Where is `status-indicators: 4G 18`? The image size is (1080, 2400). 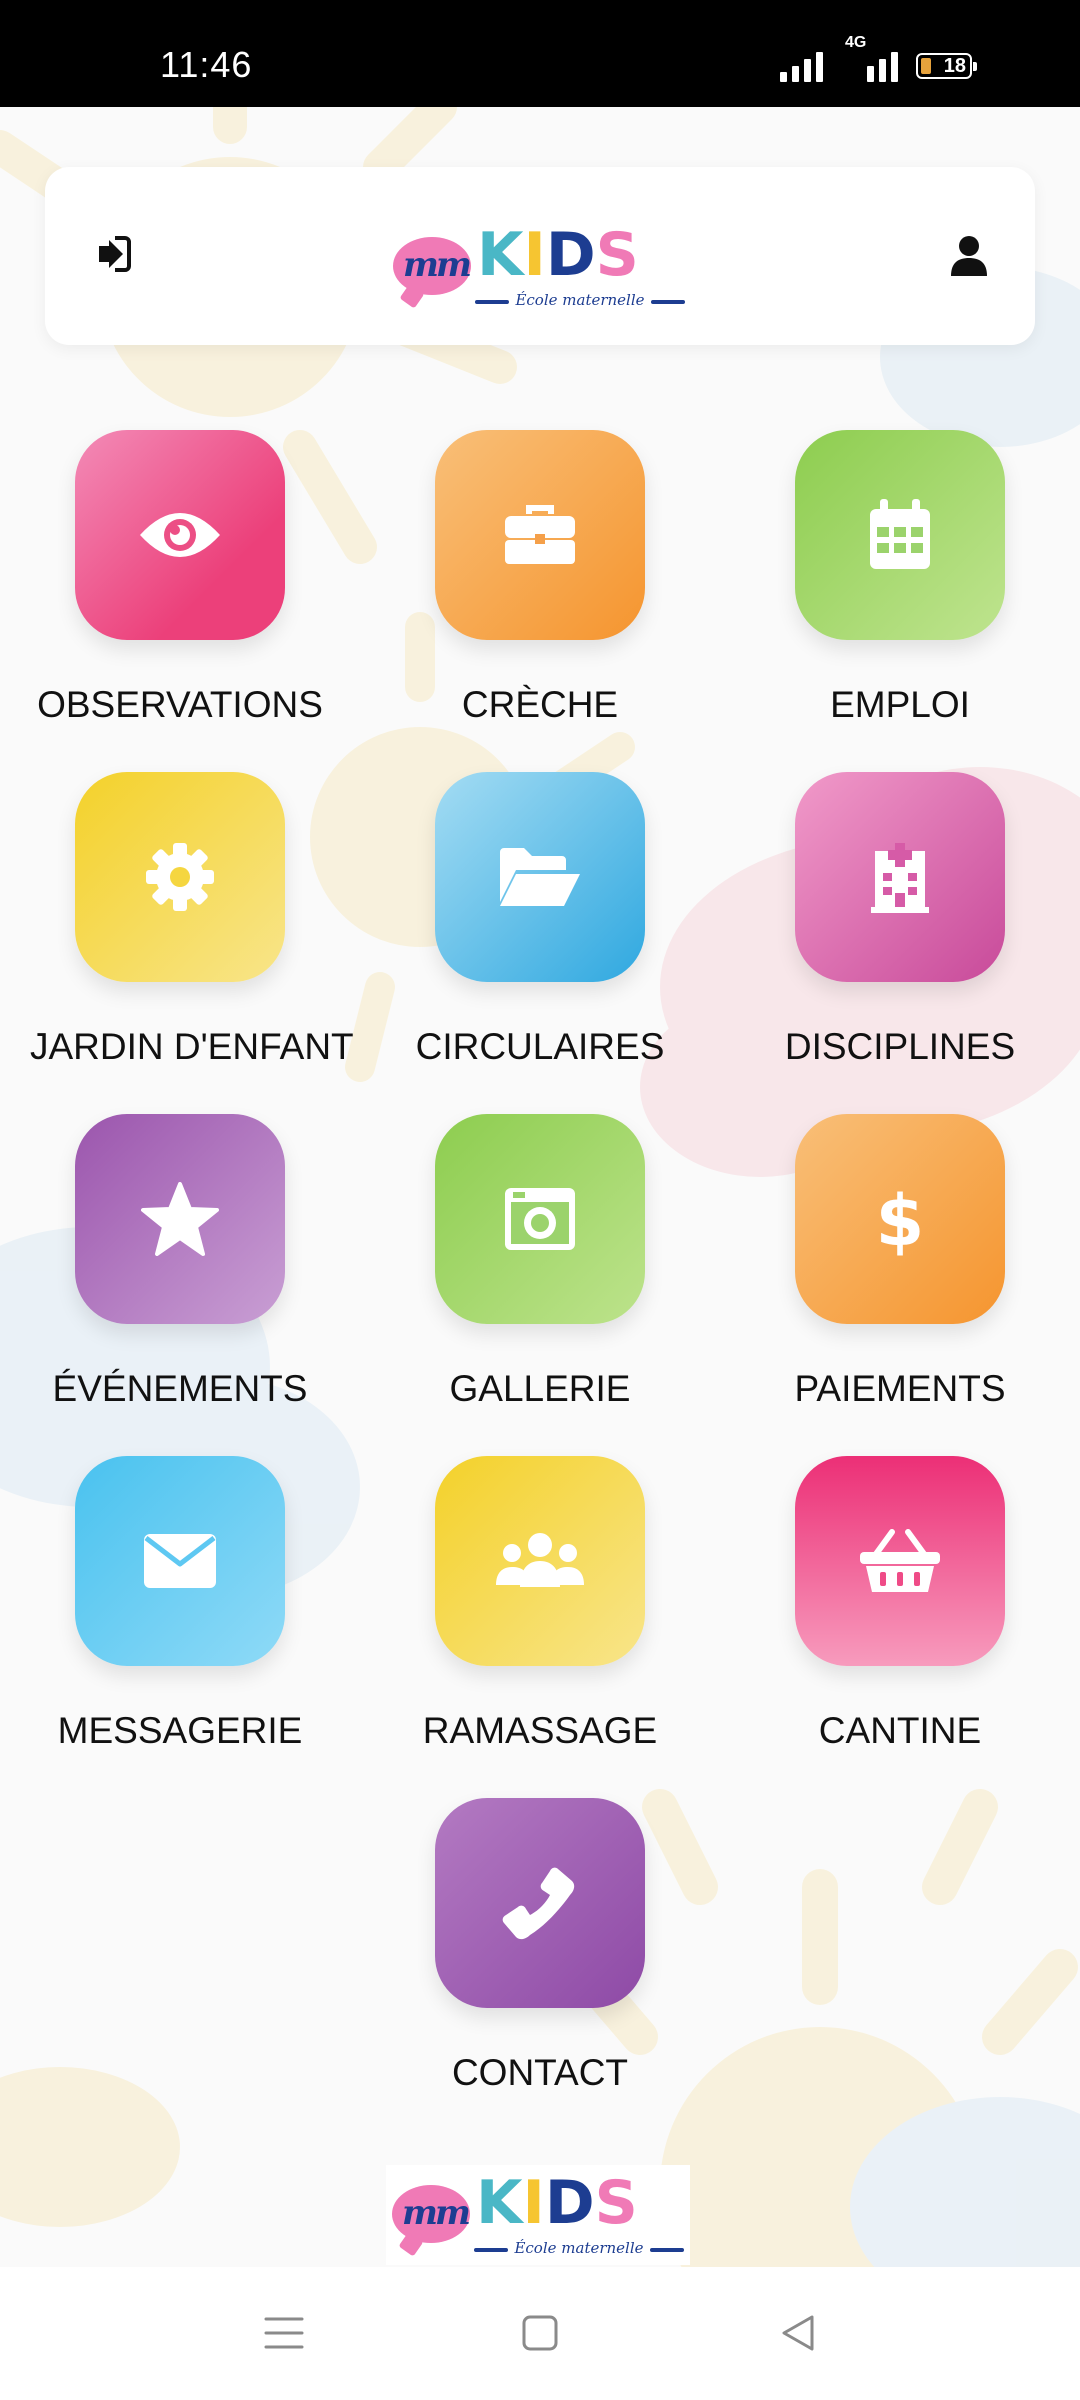 status-indicators: 4G 18 is located at coordinates (878, 60).